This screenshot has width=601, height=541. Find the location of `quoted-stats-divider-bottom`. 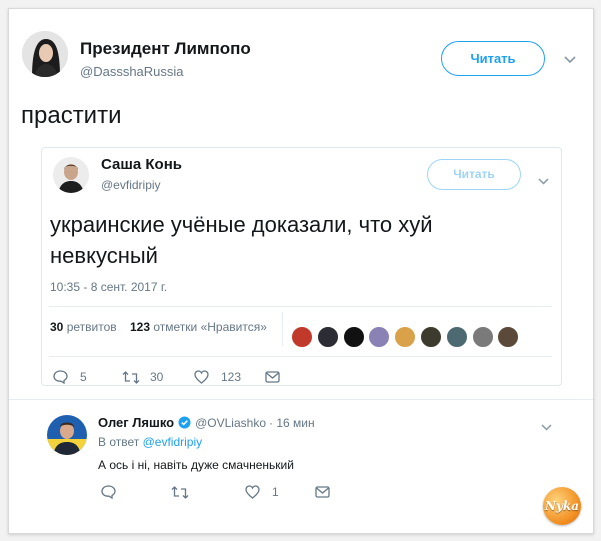

quoted-stats-divider-bottom is located at coordinates (300, 356).